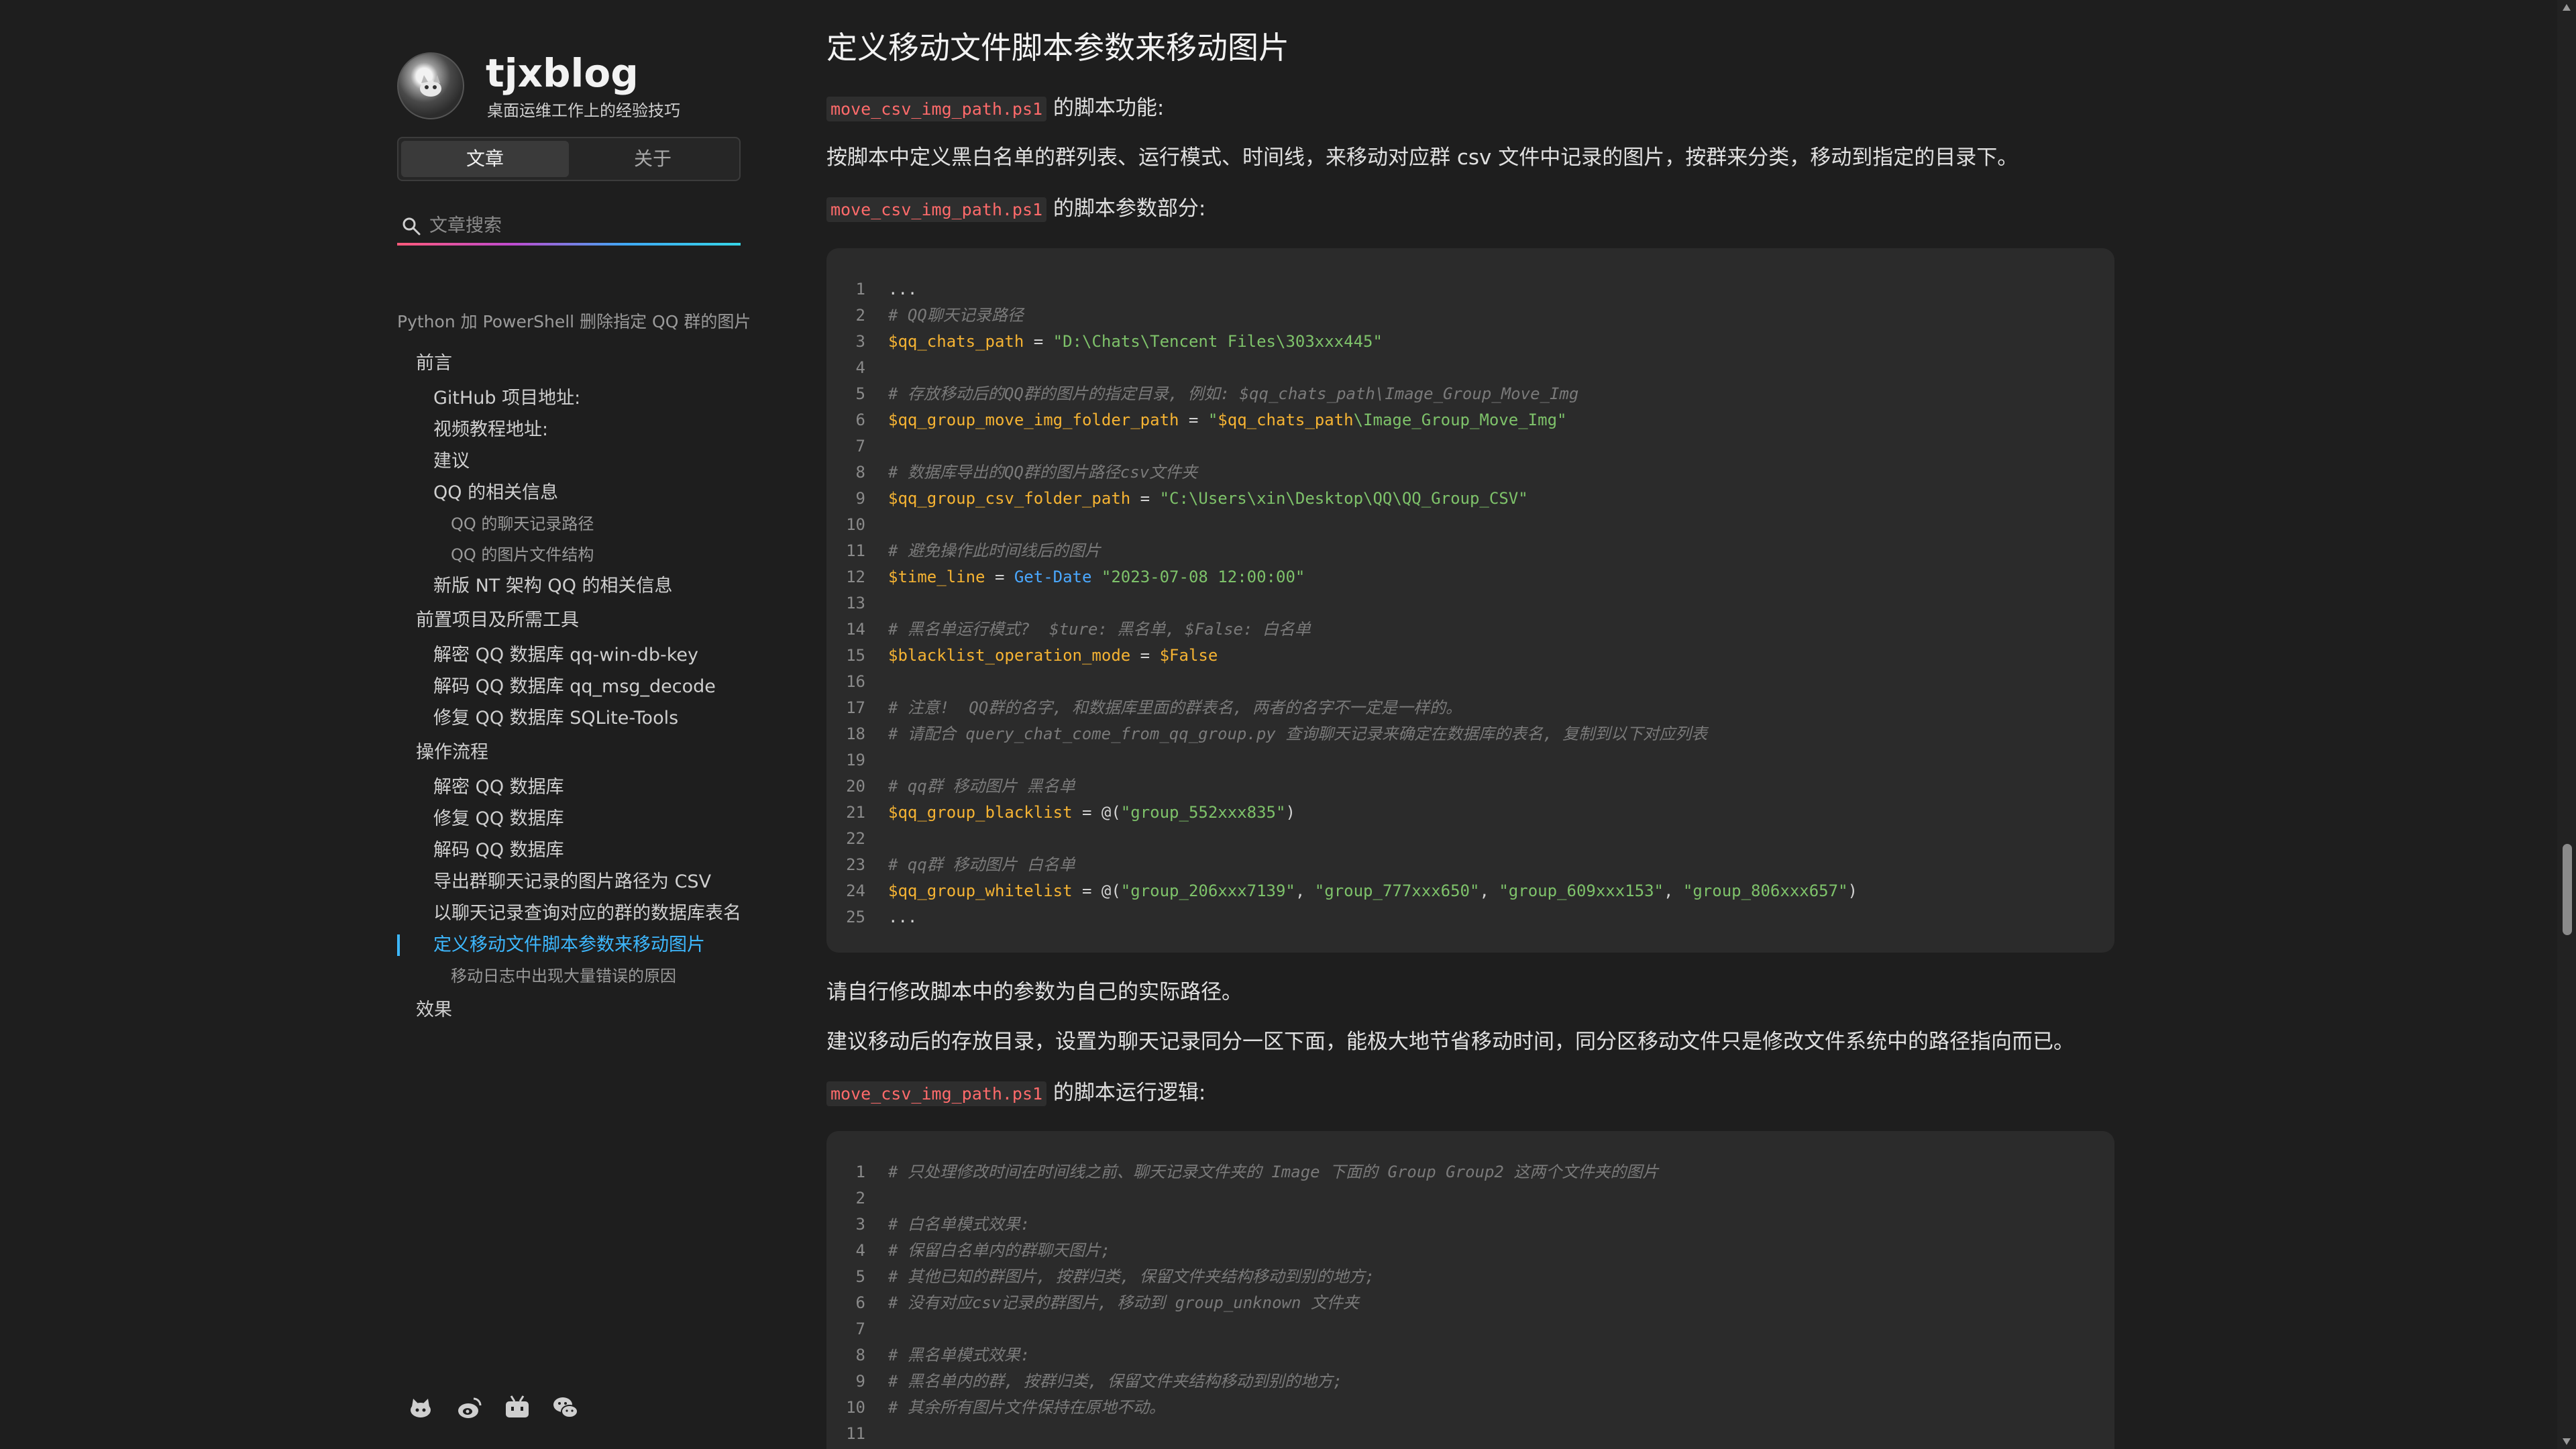  I want to click on site-brand: tjxblog 桌面运维工作上的经验技巧, so click(569, 84).